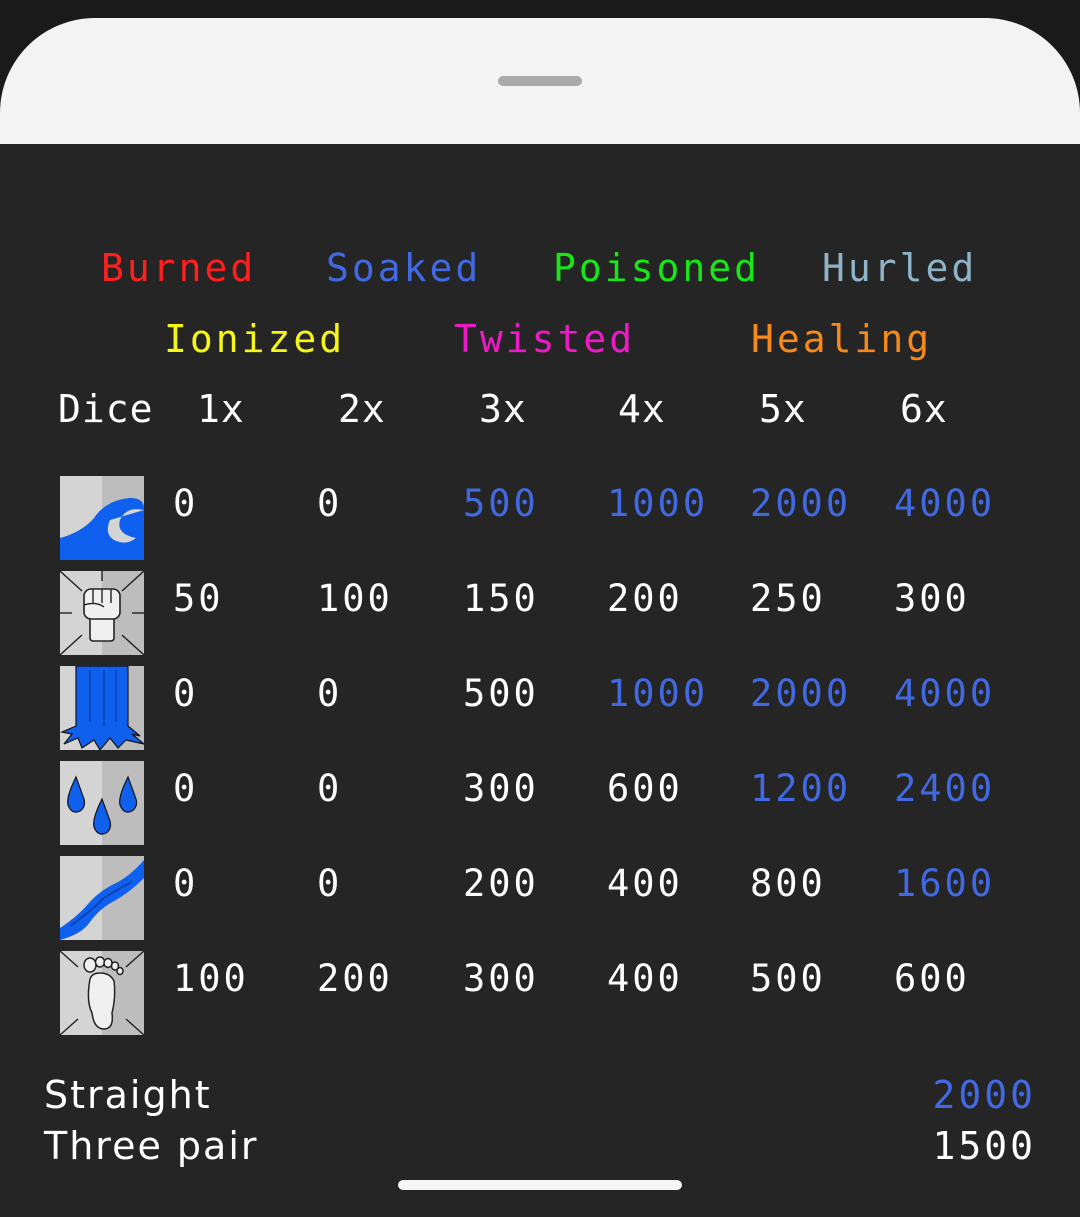 The image size is (1080, 1217). I want to click on legend-hurled: Hurled, so click(900, 268).